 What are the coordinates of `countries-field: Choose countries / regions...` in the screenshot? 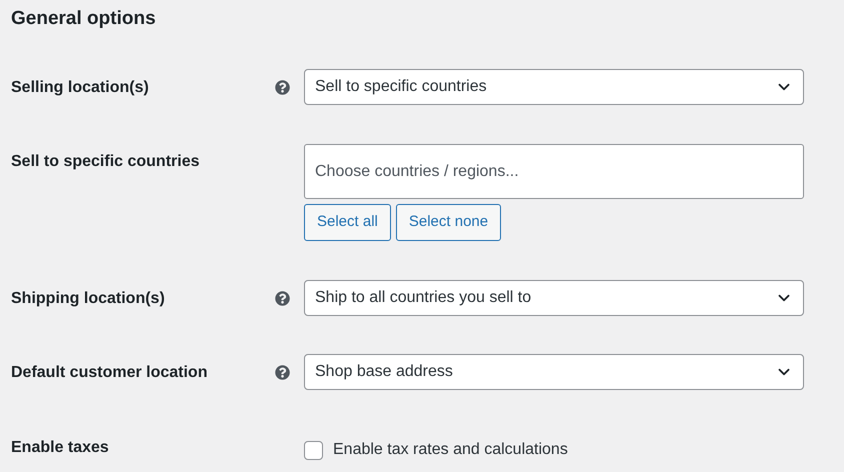 It's located at (554, 171).